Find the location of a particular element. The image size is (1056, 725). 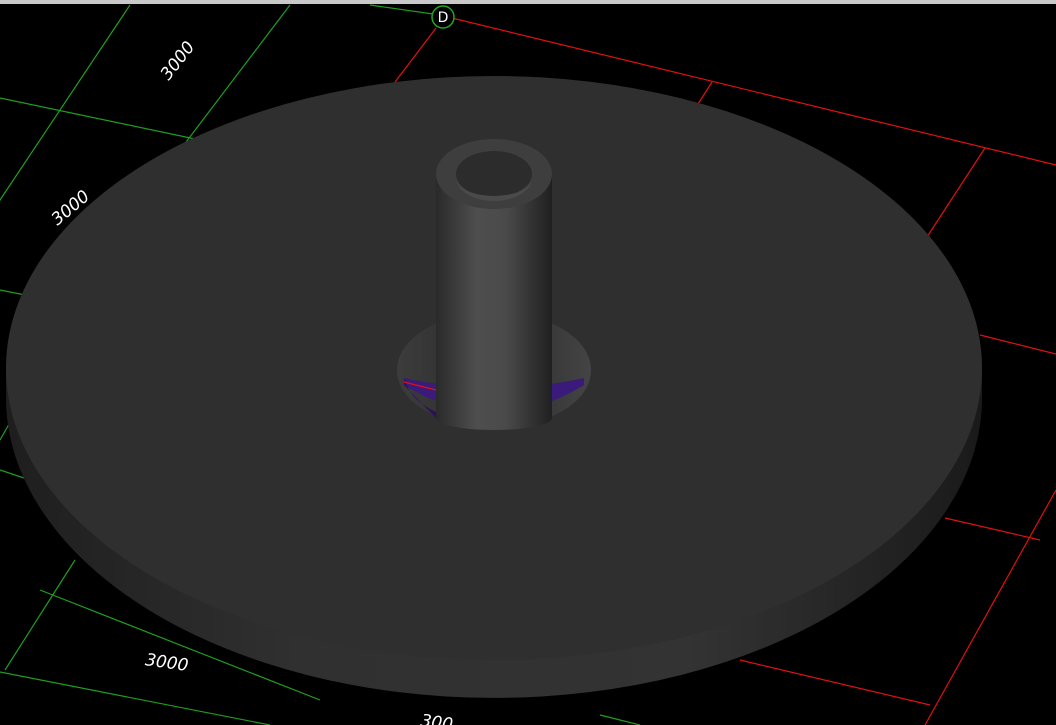

dimension-label-3: 3000 is located at coordinates (167, 663).